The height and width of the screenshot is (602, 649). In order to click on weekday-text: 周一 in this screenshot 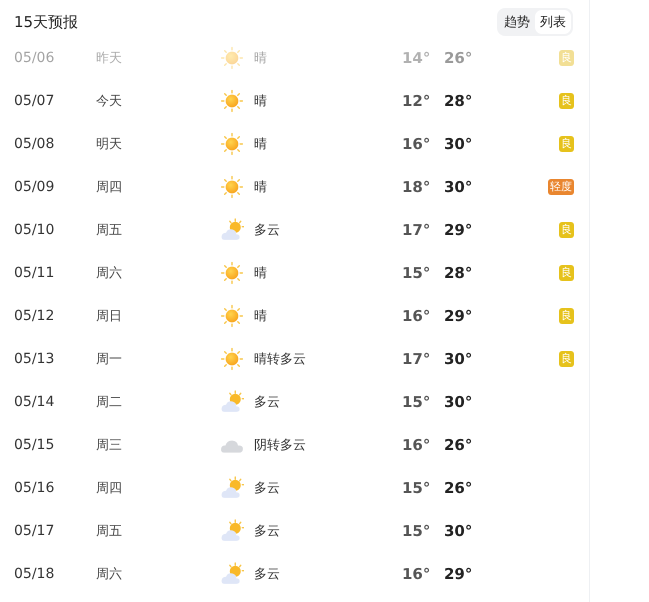, I will do `click(109, 359)`.